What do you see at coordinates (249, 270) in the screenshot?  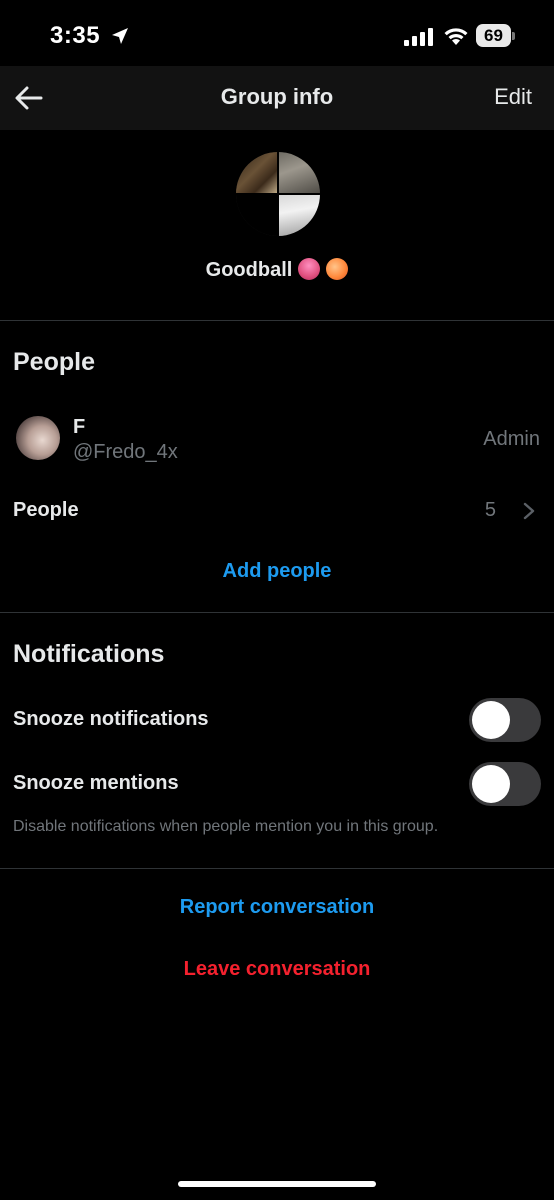 I see `group-name-text: Goodball` at bounding box center [249, 270].